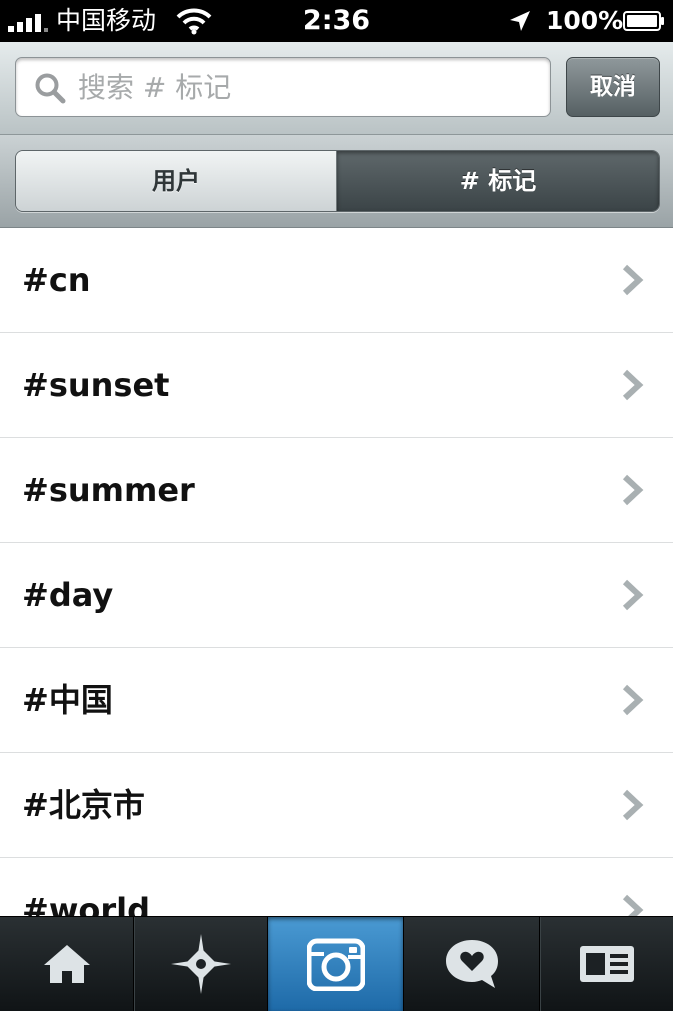 The width and height of the screenshot is (673, 1011). I want to click on tag-row: #北京市, so click(336, 806).